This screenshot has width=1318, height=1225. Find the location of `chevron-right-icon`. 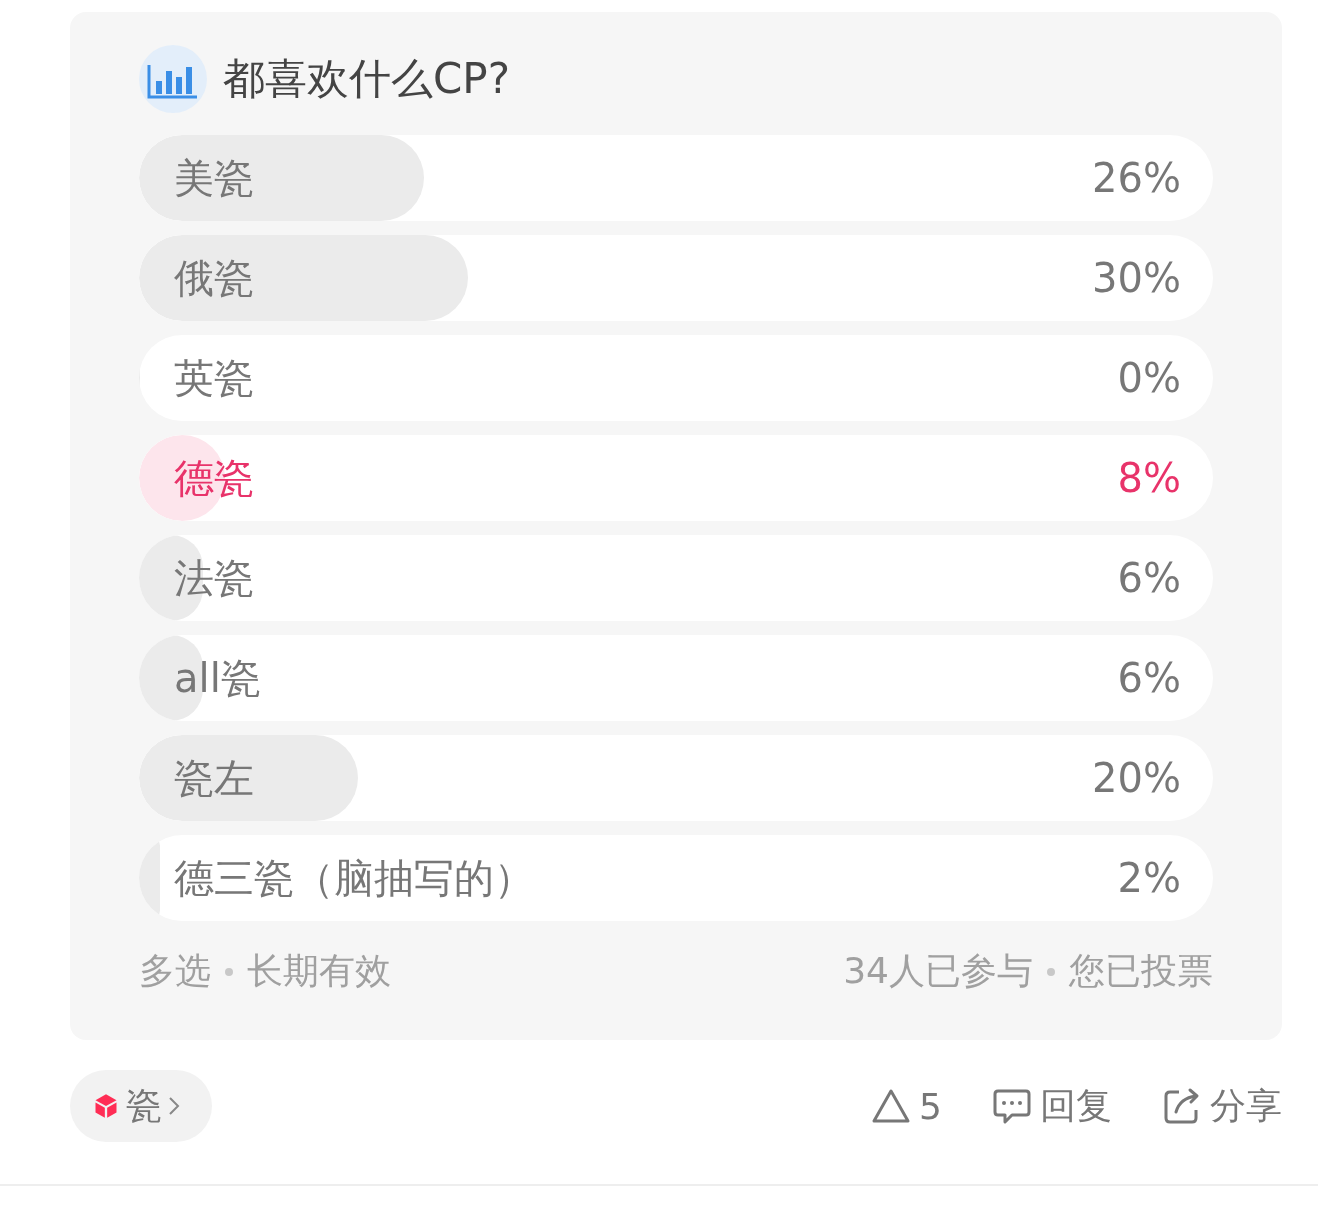

chevron-right-icon is located at coordinates (174, 1106).